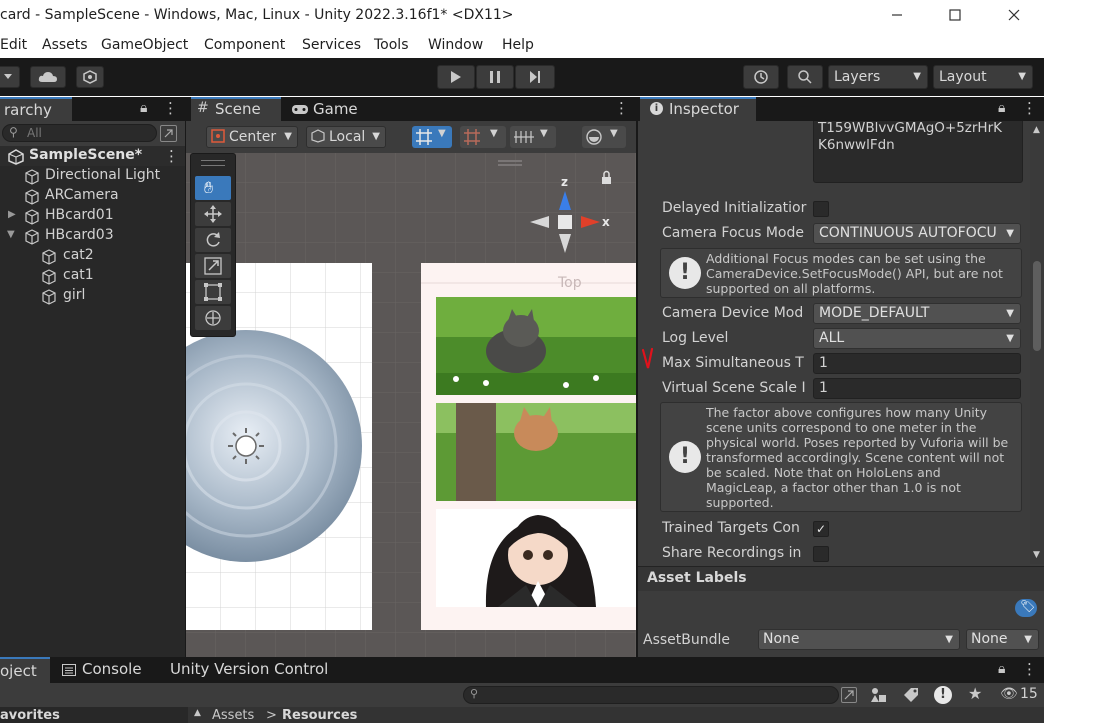 This screenshot has height=723, width=1117. Describe the element at coordinates (917, 233) in the screenshot. I see `camera-focus-dropdown: CONTINUOUS AUTOFOCU ▼` at that location.